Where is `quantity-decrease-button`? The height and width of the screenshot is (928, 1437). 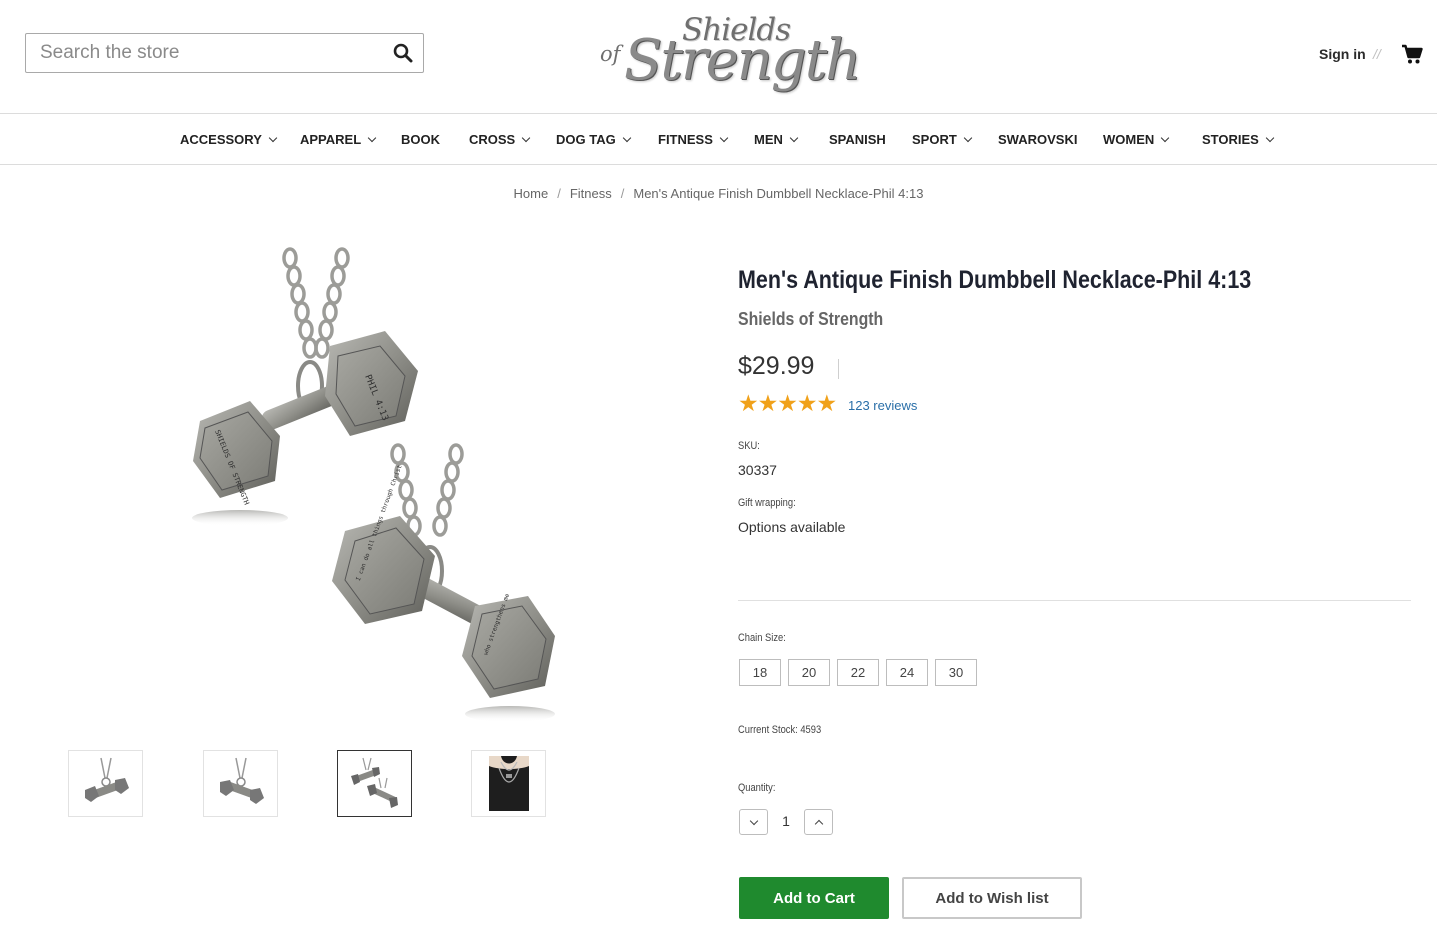 quantity-decrease-button is located at coordinates (753, 822).